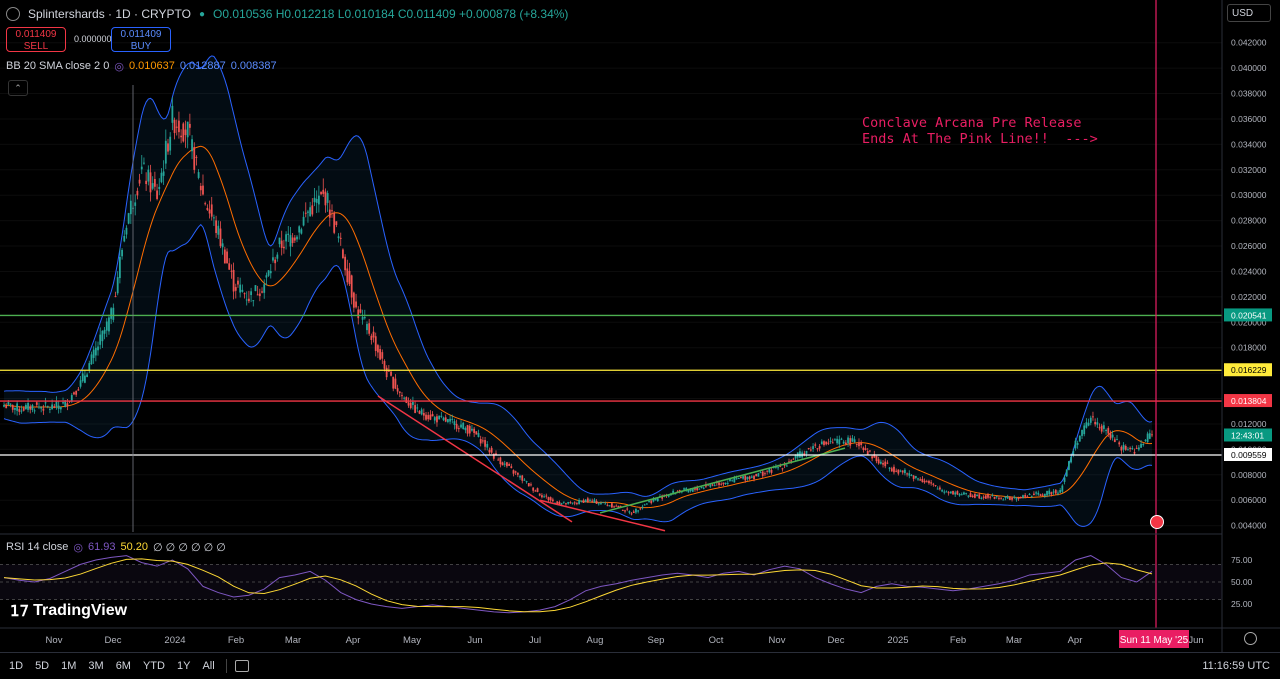 The image size is (1280, 679). What do you see at coordinates (208, 666) in the screenshot?
I see `range-all: All` at bounding box center [208, 666].